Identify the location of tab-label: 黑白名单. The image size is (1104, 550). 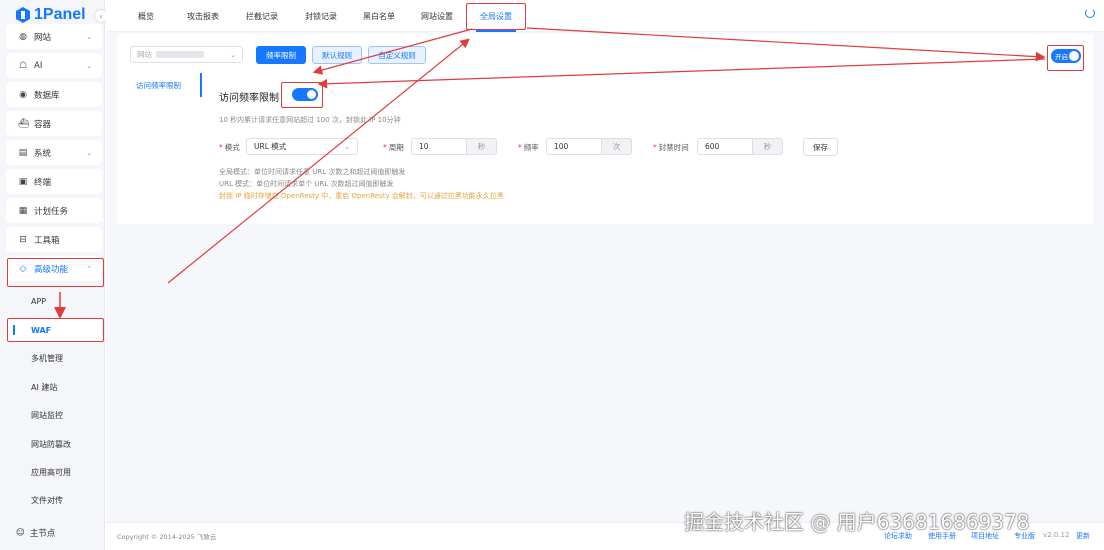
(379, 16).